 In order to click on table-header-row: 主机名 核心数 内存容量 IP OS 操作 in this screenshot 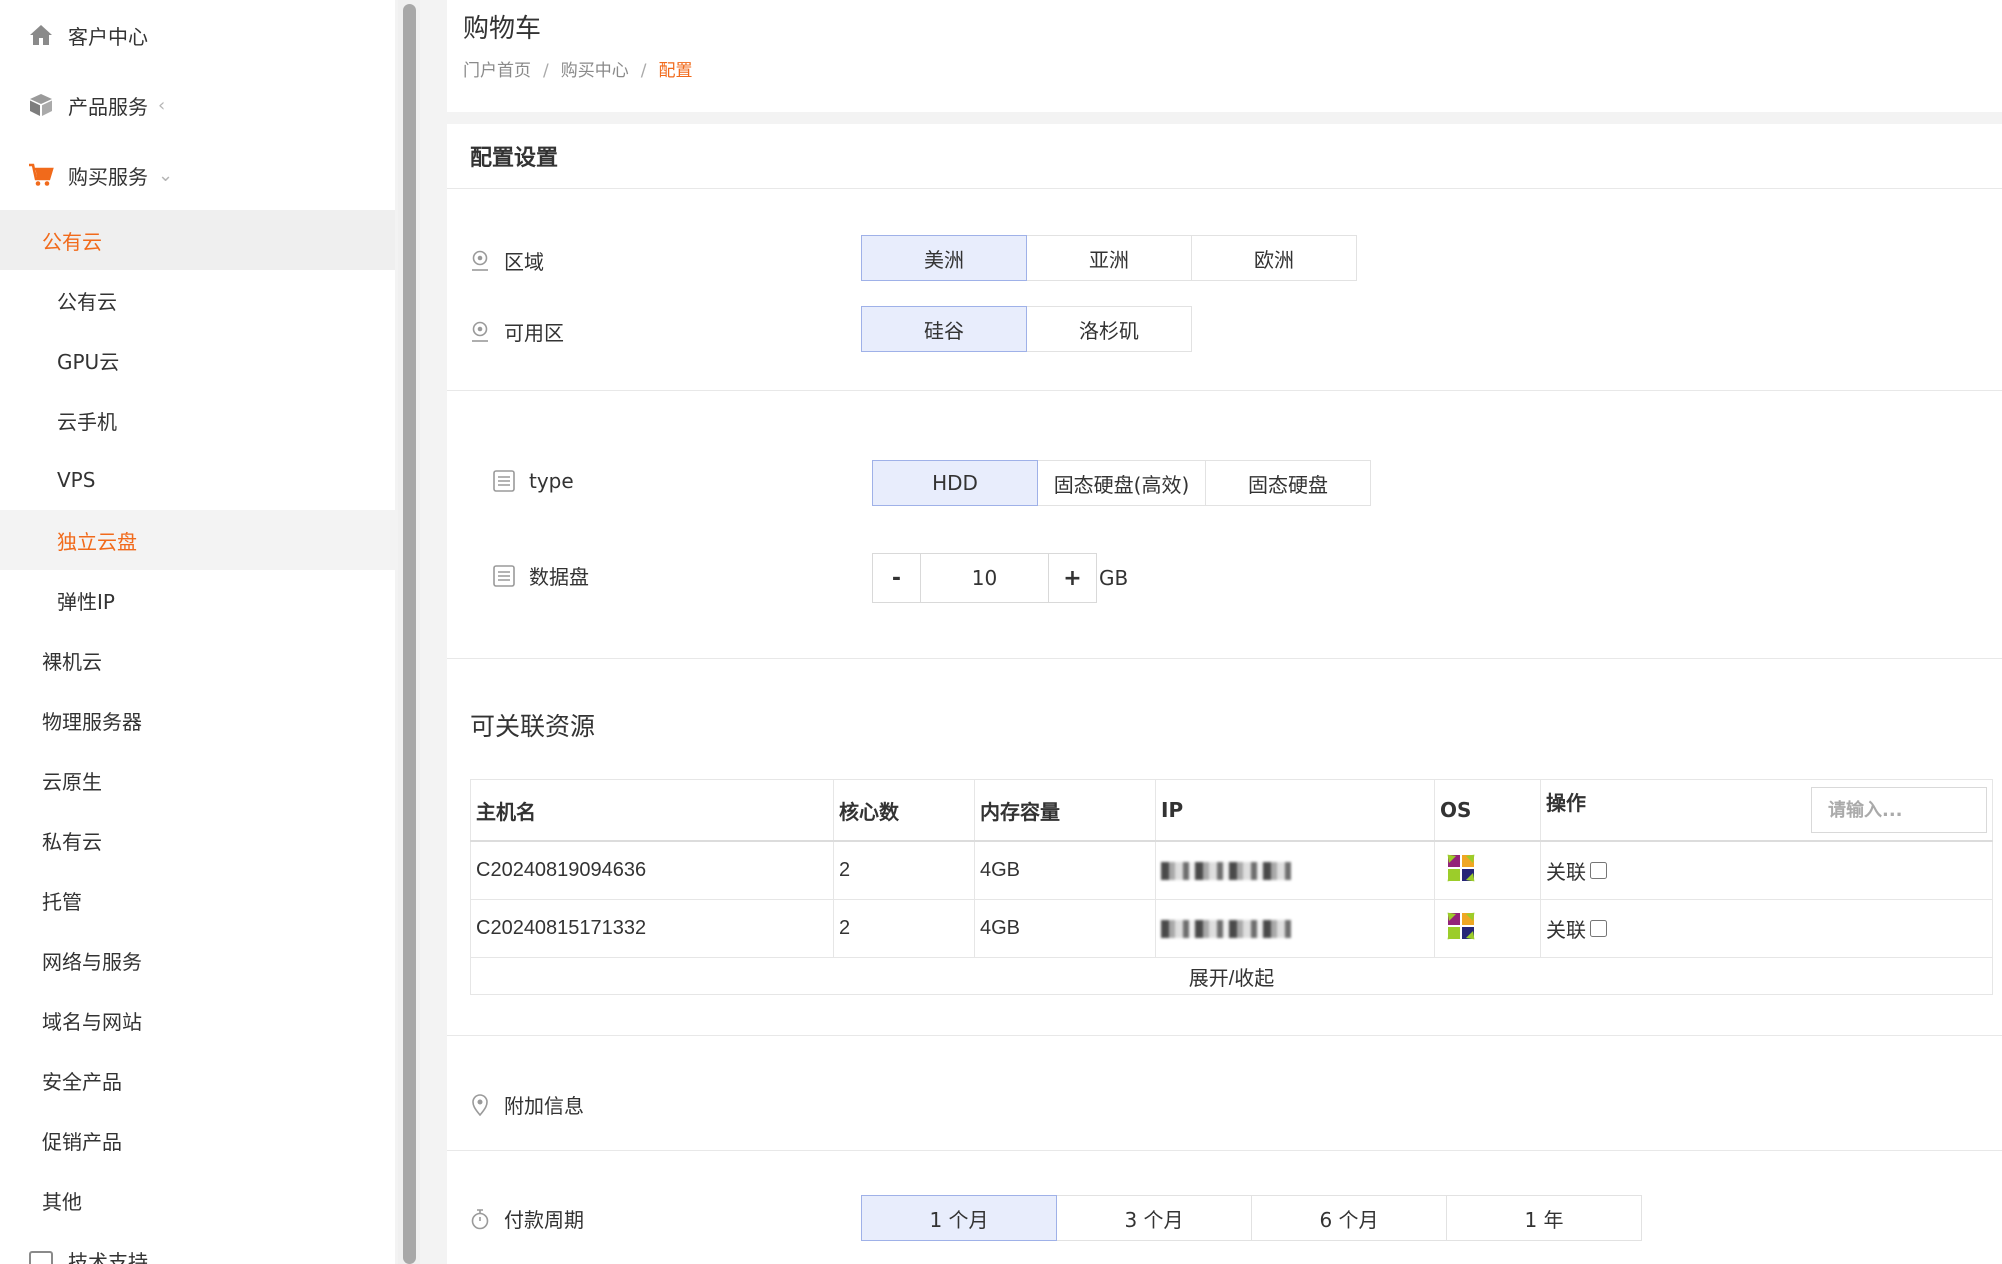, I will do `click(1231, 810)`.